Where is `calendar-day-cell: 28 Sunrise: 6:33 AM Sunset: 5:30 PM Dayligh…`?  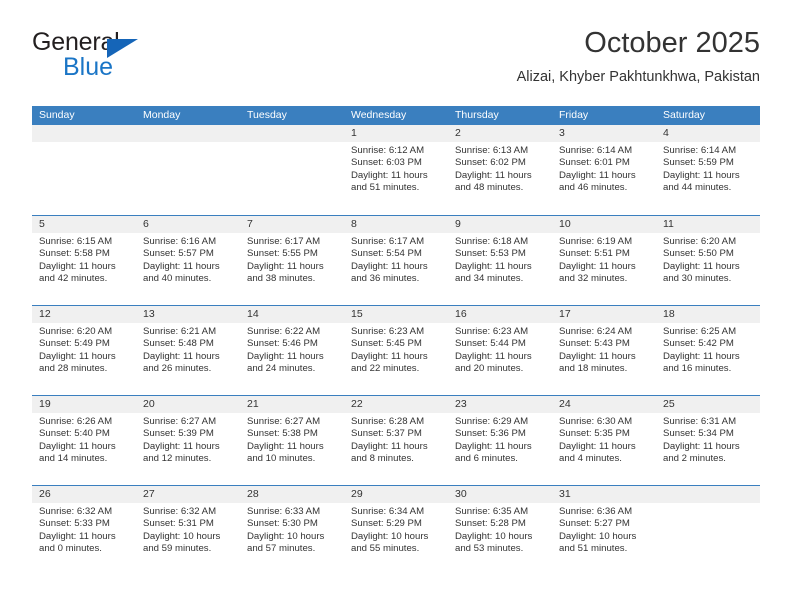
calendar-day-cell: 28 Sunrise: 6:33 AM Sunset: 5:30 PM Dayligh… is located at coordinates (292, 530).